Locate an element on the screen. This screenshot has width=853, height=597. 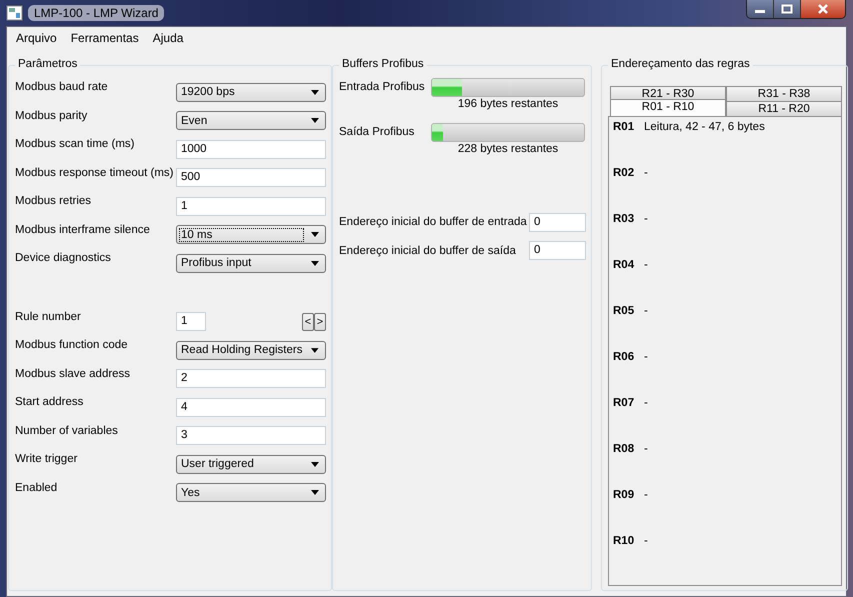
group-title: Buffers Profibus is located at coordinates (383, 64).